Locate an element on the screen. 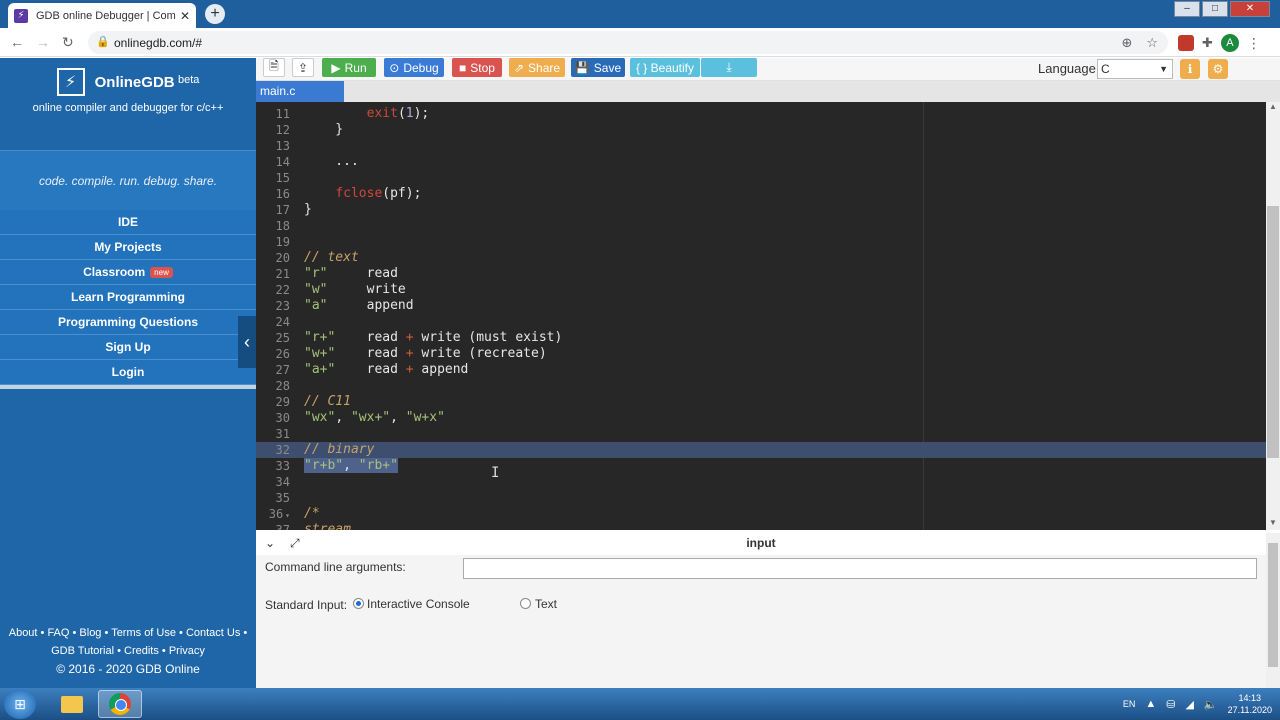 The height and width of the screenshot is (720, 1280). code-line: 20 // text is located at coordinates (761, 258).